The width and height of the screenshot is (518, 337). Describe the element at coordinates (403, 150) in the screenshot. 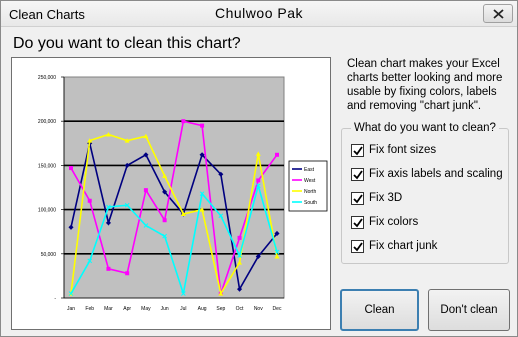

I see `option-label: Fix font sizes` at that location.